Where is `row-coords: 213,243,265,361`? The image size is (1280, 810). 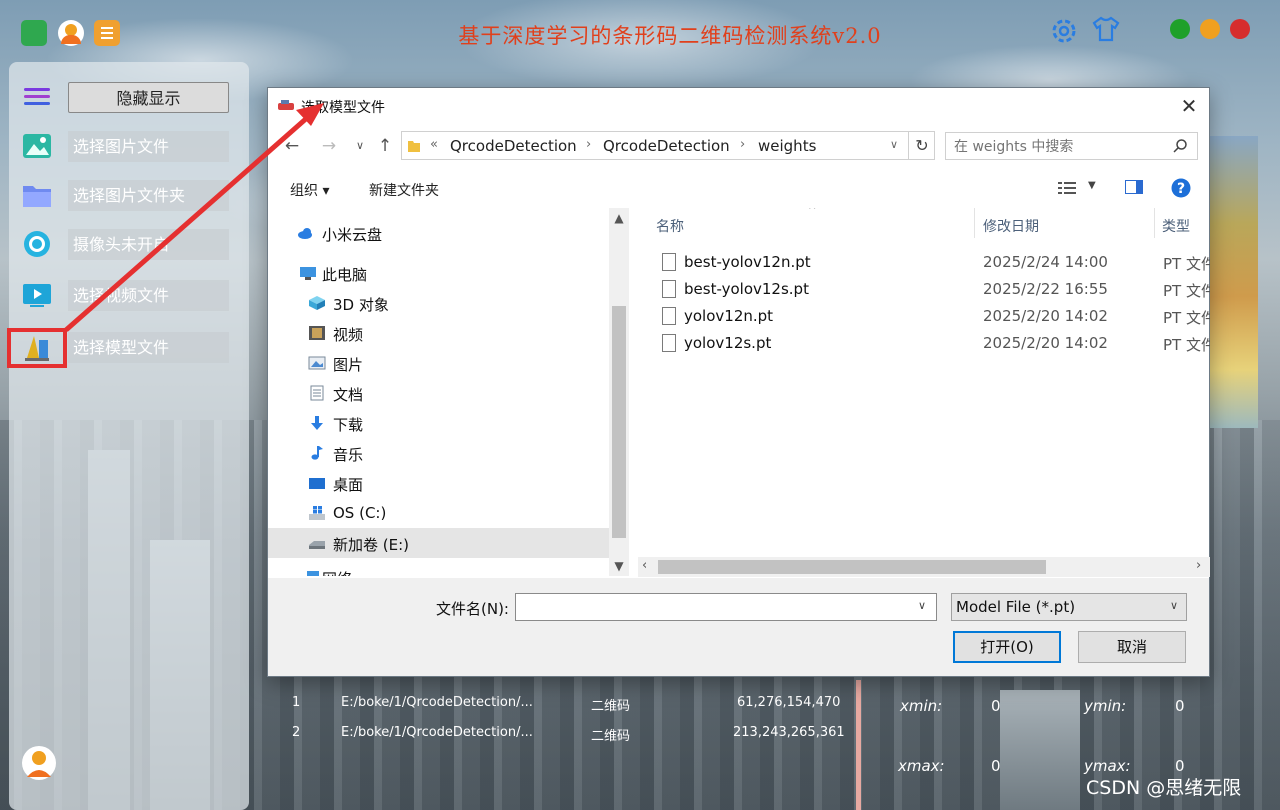
row-coords: 213,243,265,361 is located at coordinates (789, 732).